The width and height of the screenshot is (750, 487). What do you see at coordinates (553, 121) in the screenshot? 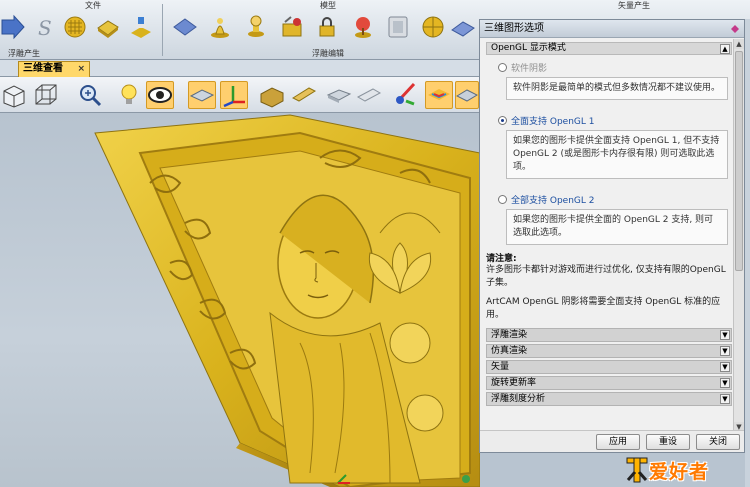
I see `option-opengl-1-label: 全面支持 OpenGL 1` at bounding box center [553, 121].